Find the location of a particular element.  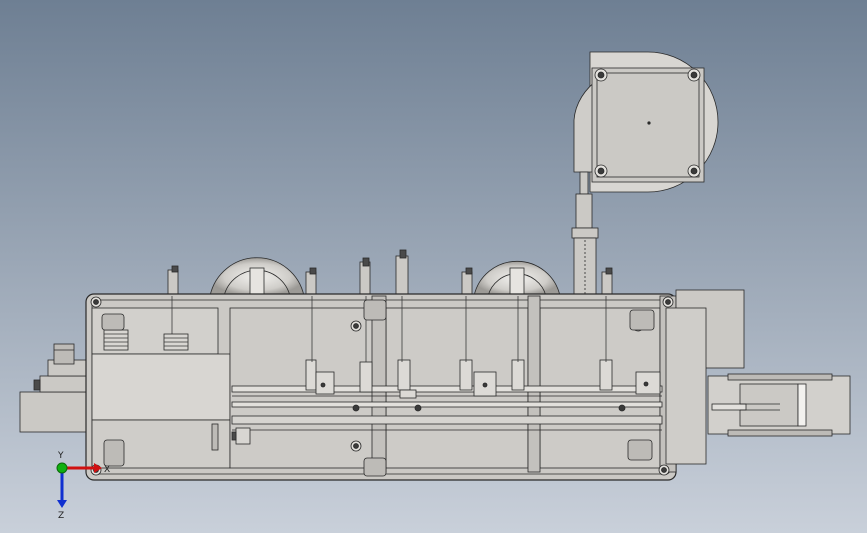

y-axis-label: Y is located at coordinates (60, 456).